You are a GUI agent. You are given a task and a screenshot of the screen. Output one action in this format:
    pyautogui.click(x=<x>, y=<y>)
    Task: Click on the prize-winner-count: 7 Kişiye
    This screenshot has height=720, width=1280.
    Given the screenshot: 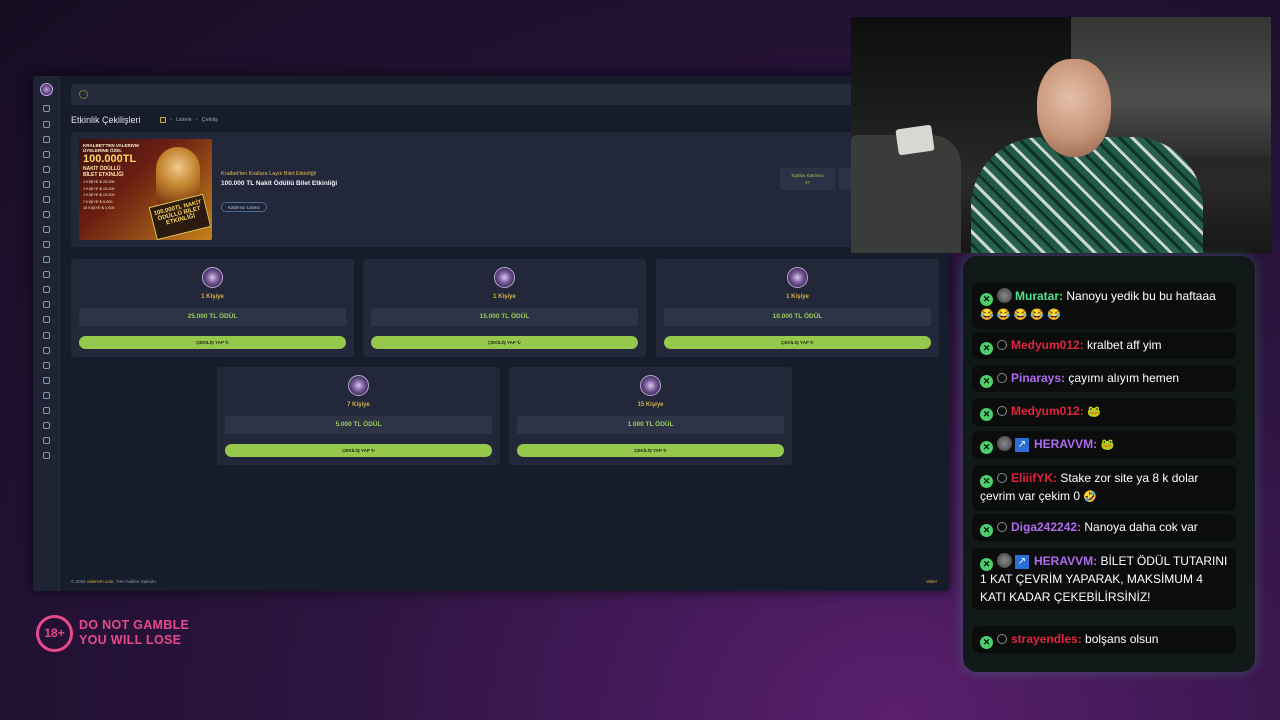 What is the action you would take?
    pyautogui.click(x=358, y=405)
    